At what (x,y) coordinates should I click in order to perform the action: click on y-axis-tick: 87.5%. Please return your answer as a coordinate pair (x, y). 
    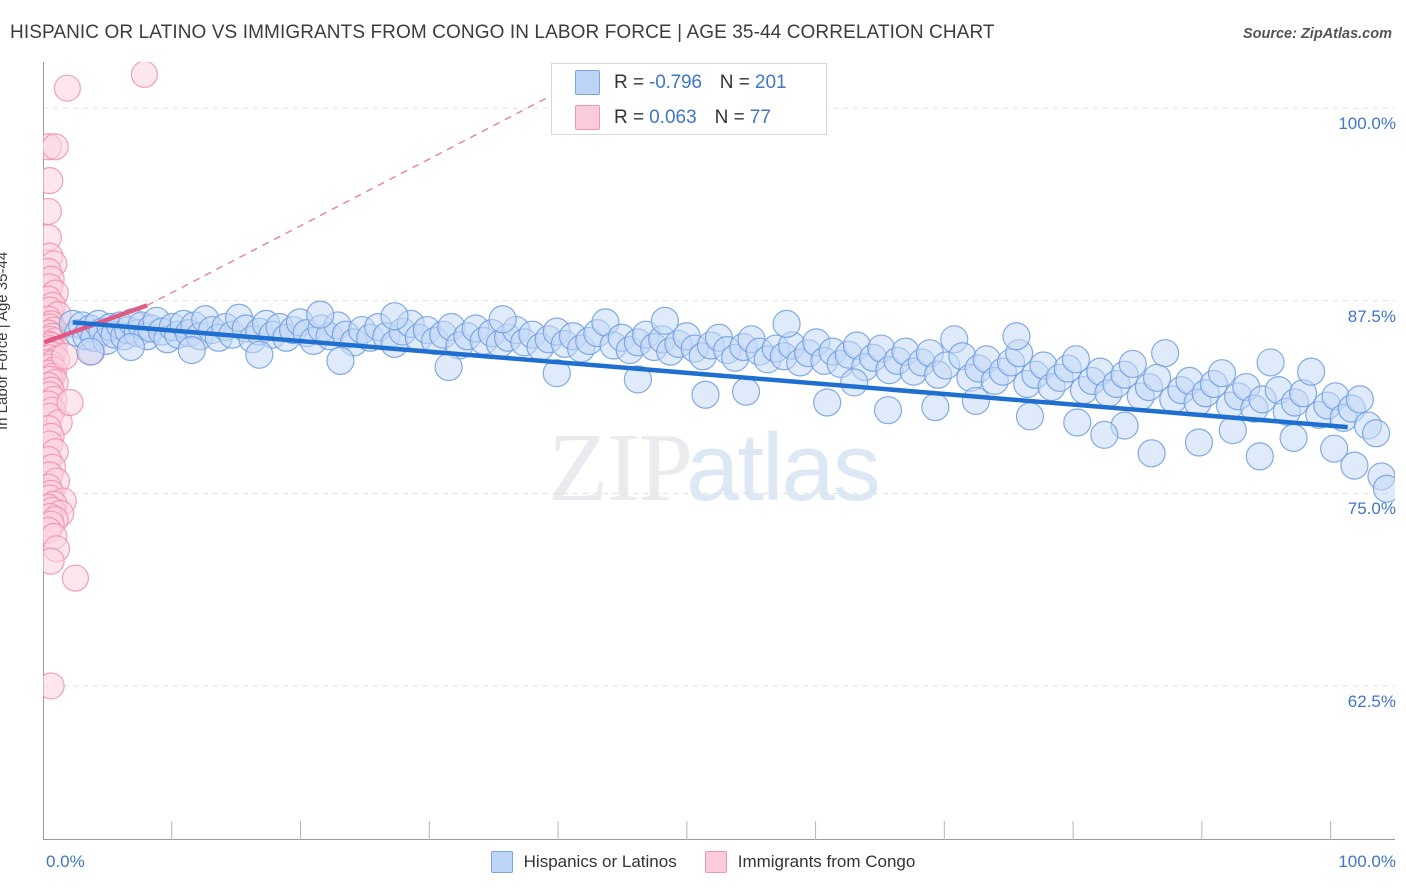
    Looking at the image, I should click on (1371, 316).